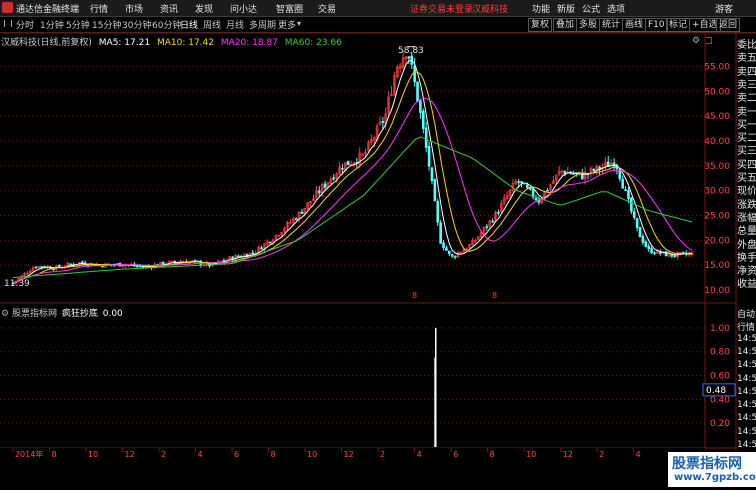  Describe the element at coordinates (720, 400) in the screenshot. I see `indicator-tick-label: 0.40` at that location.